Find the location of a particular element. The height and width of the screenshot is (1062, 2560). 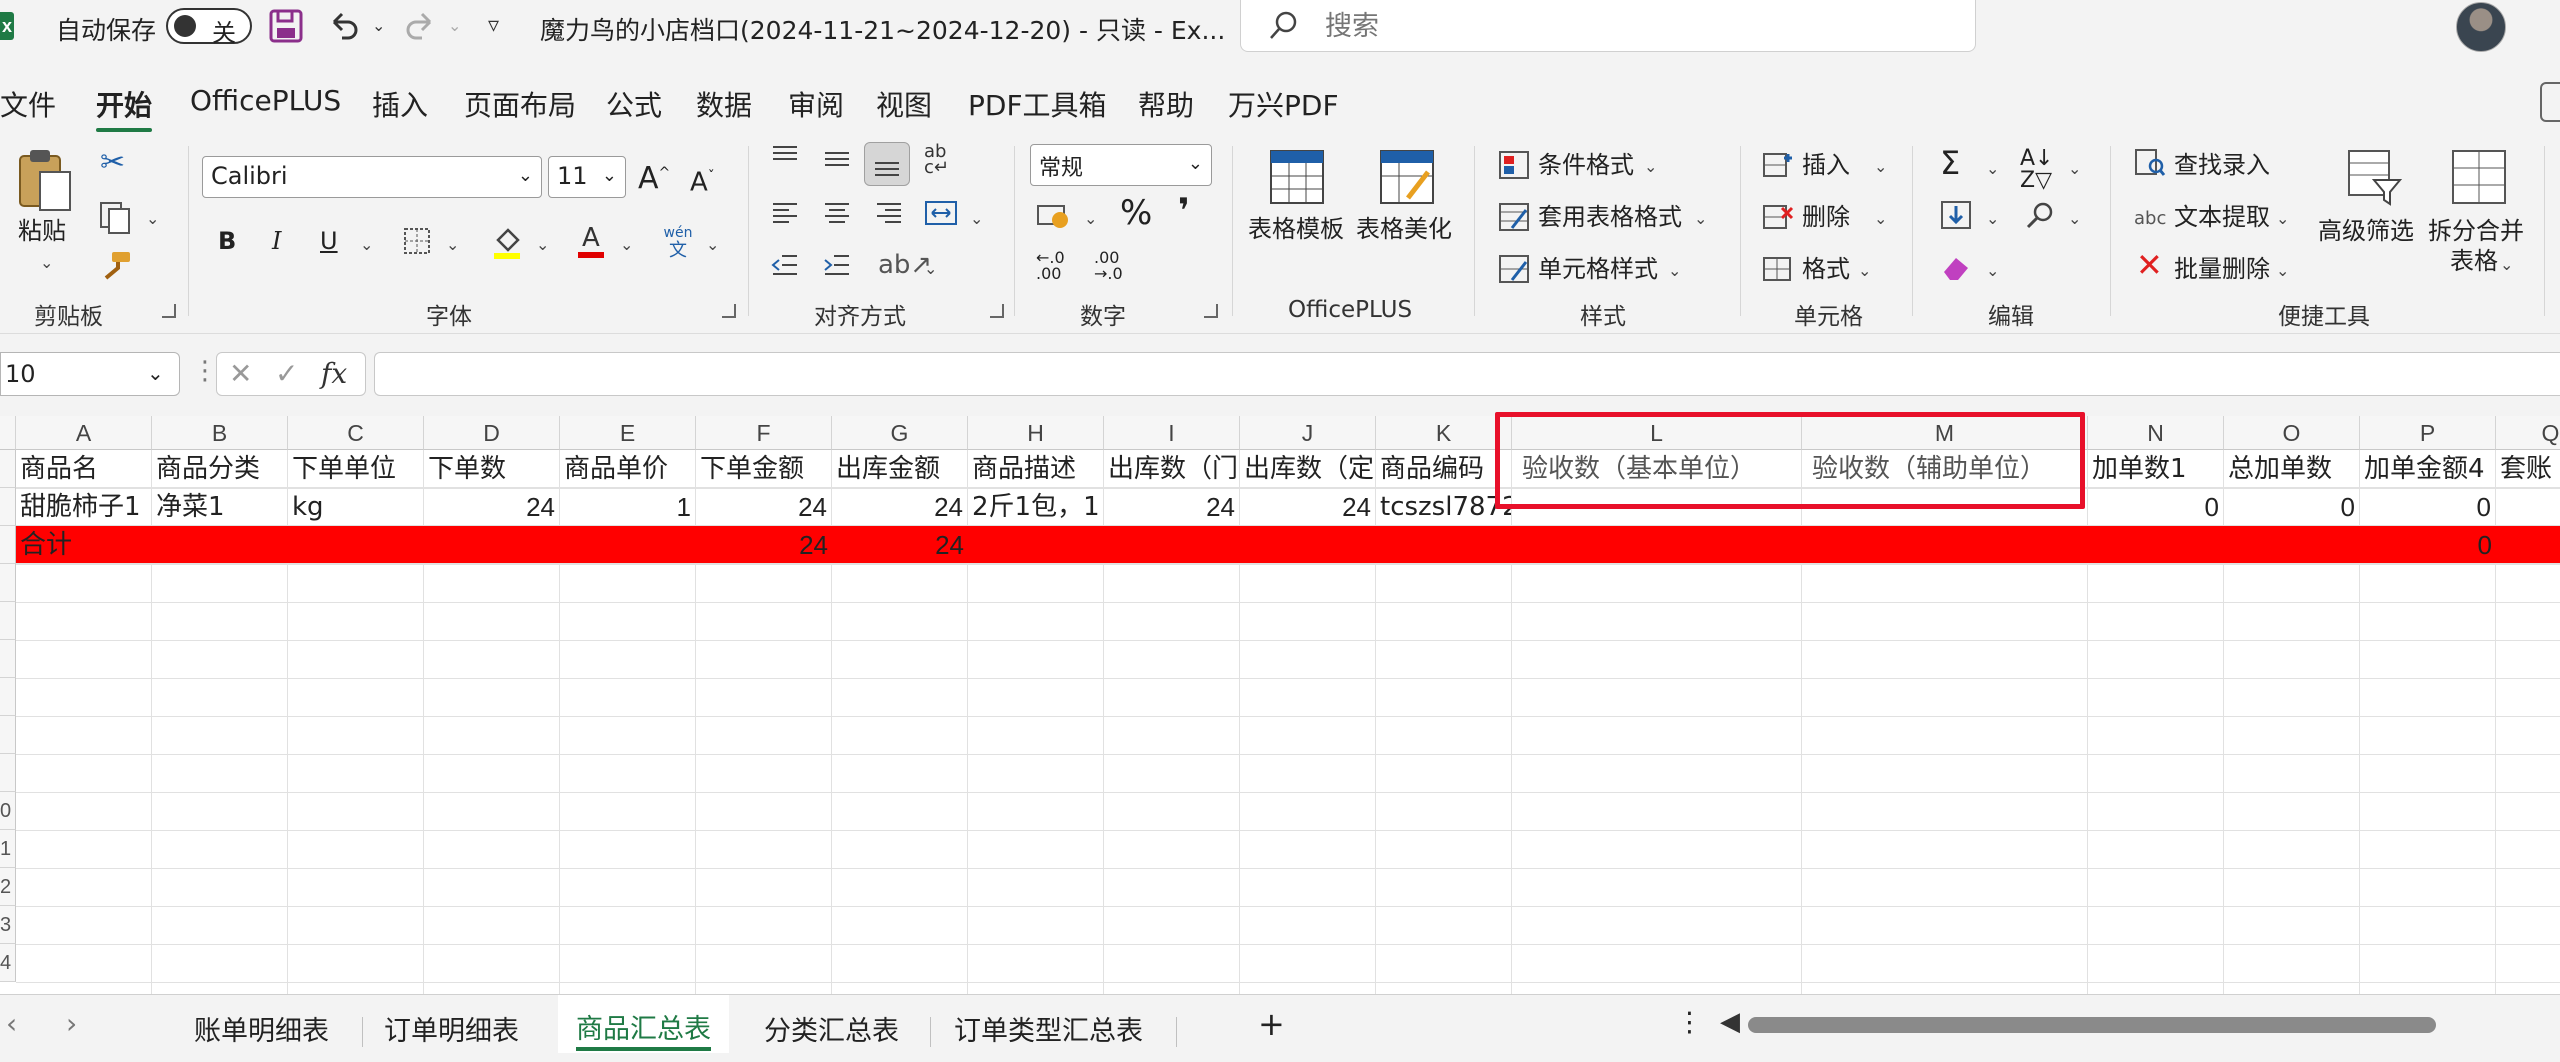

header-cell: 加单金额4 is located at coordinates (2428, 469).